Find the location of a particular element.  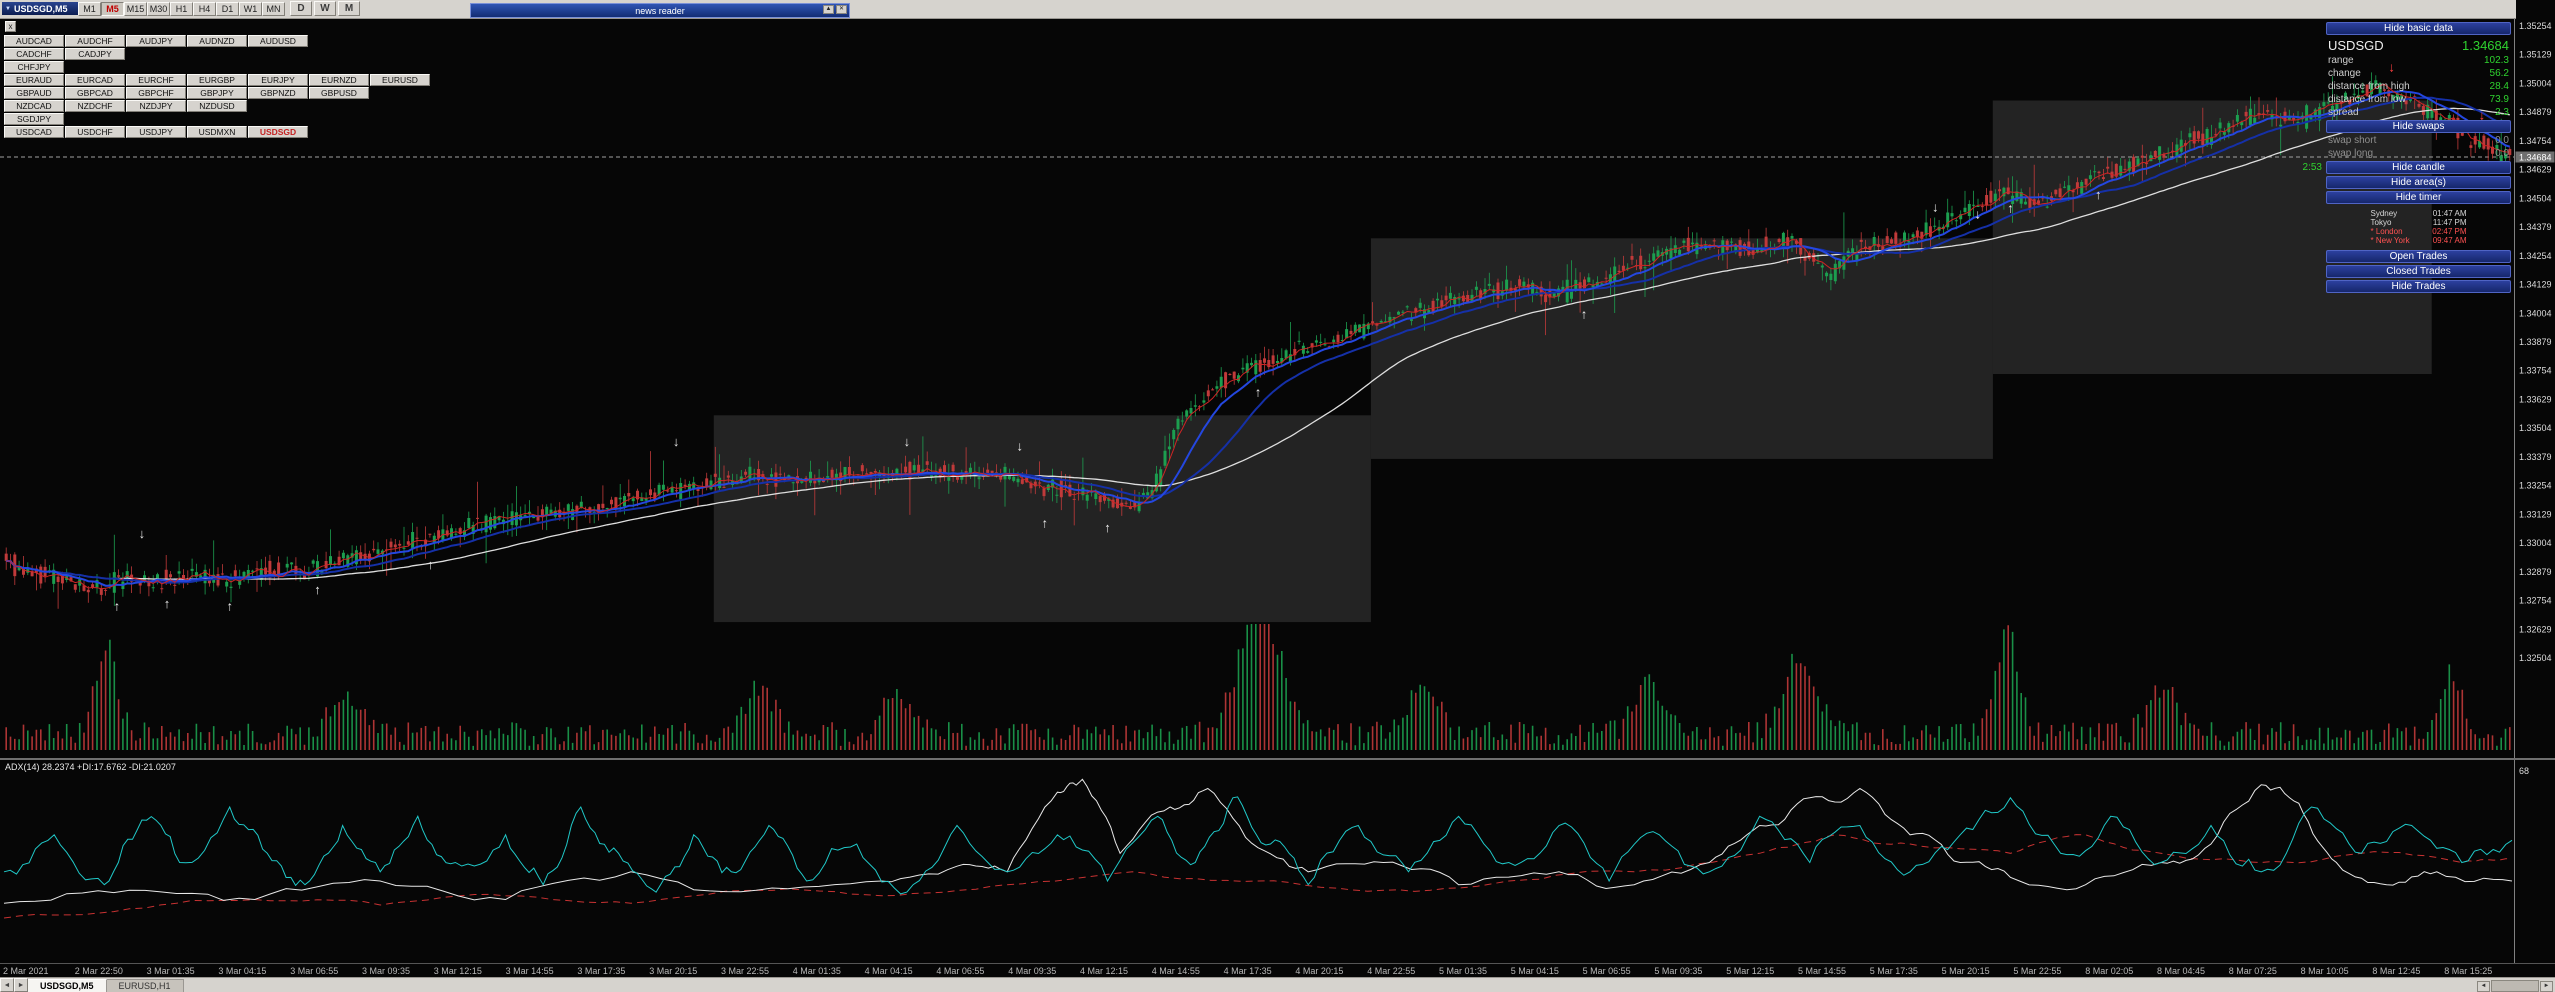

symbol-USDSGD: USDSGD is located at coordinates (278, 132).